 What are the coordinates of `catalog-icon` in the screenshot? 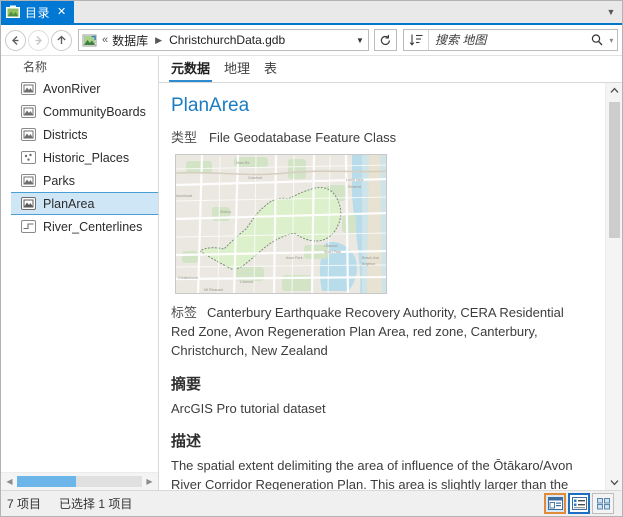 It's located at (13, 12).